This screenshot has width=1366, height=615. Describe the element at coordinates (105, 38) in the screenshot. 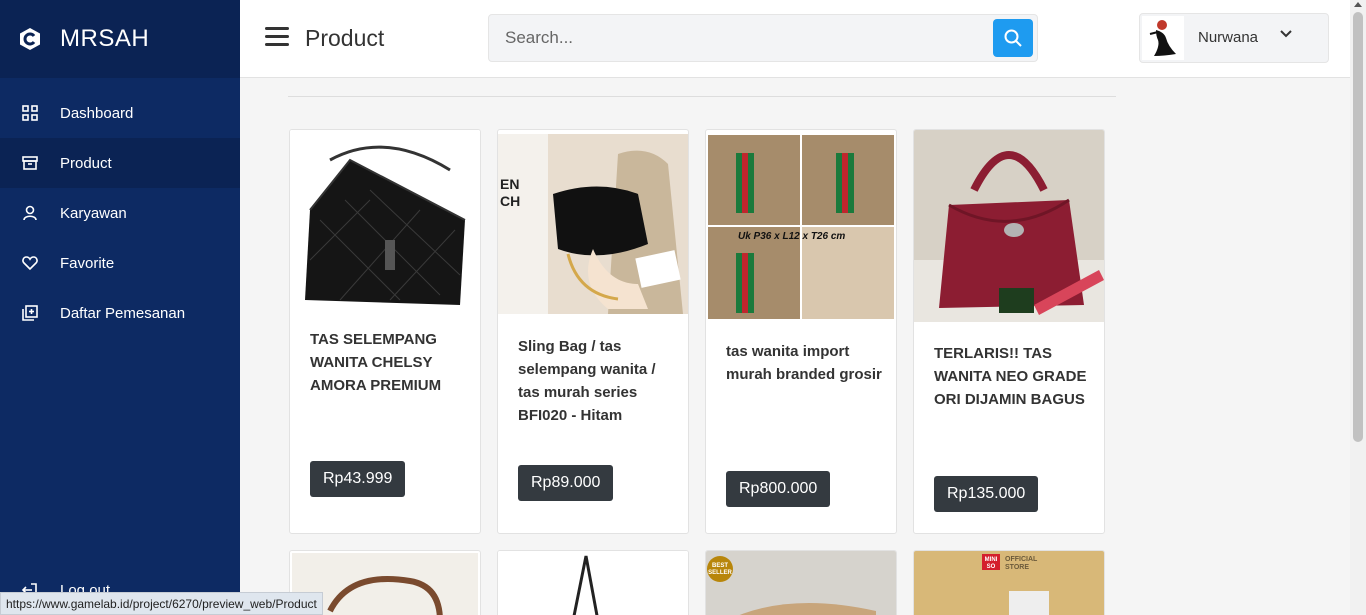

I see `brand-name: MRSAH` at that location.